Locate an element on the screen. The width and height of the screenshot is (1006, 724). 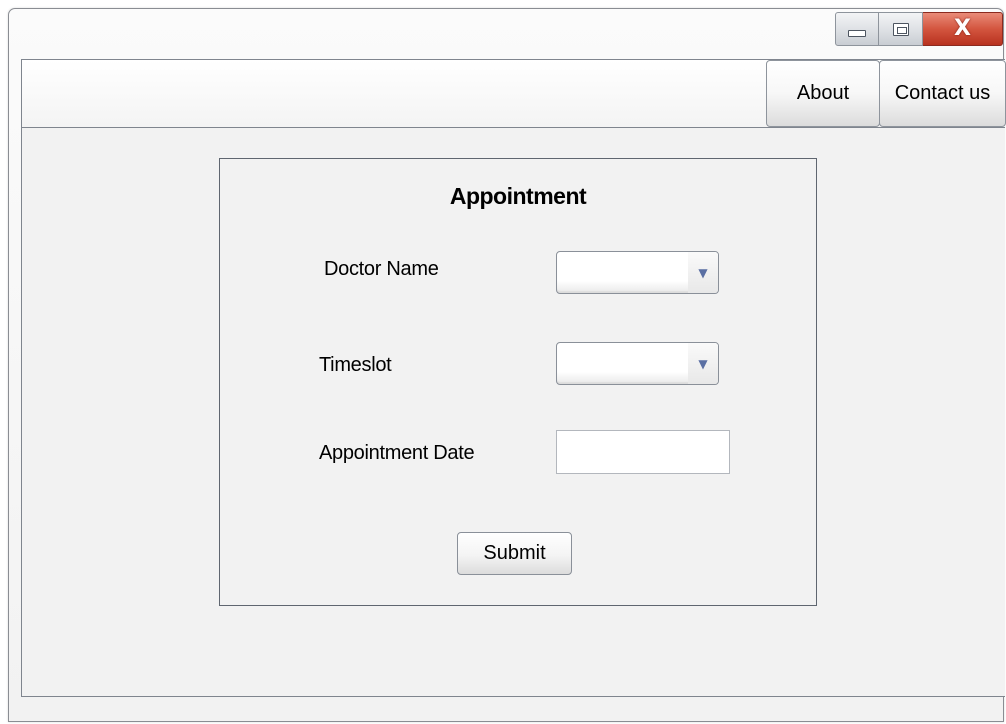
appointment-date-label: Appointment Date is located at coordinates (397, 453).